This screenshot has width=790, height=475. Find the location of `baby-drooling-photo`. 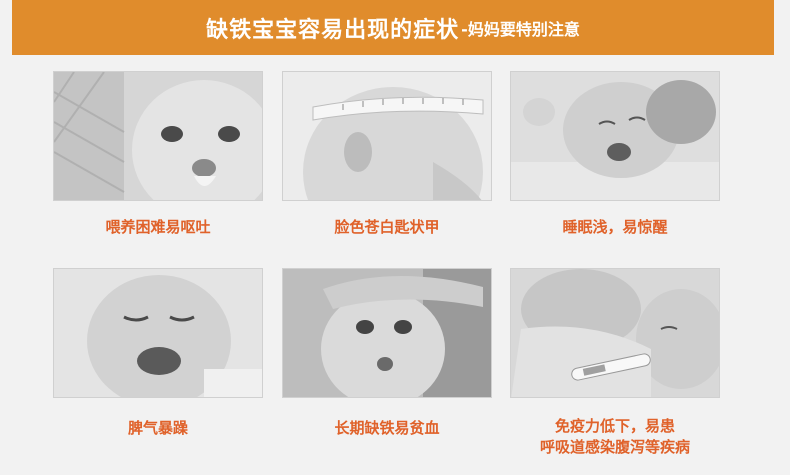

baby-drooling-photo is located at coordinates (158, 136).